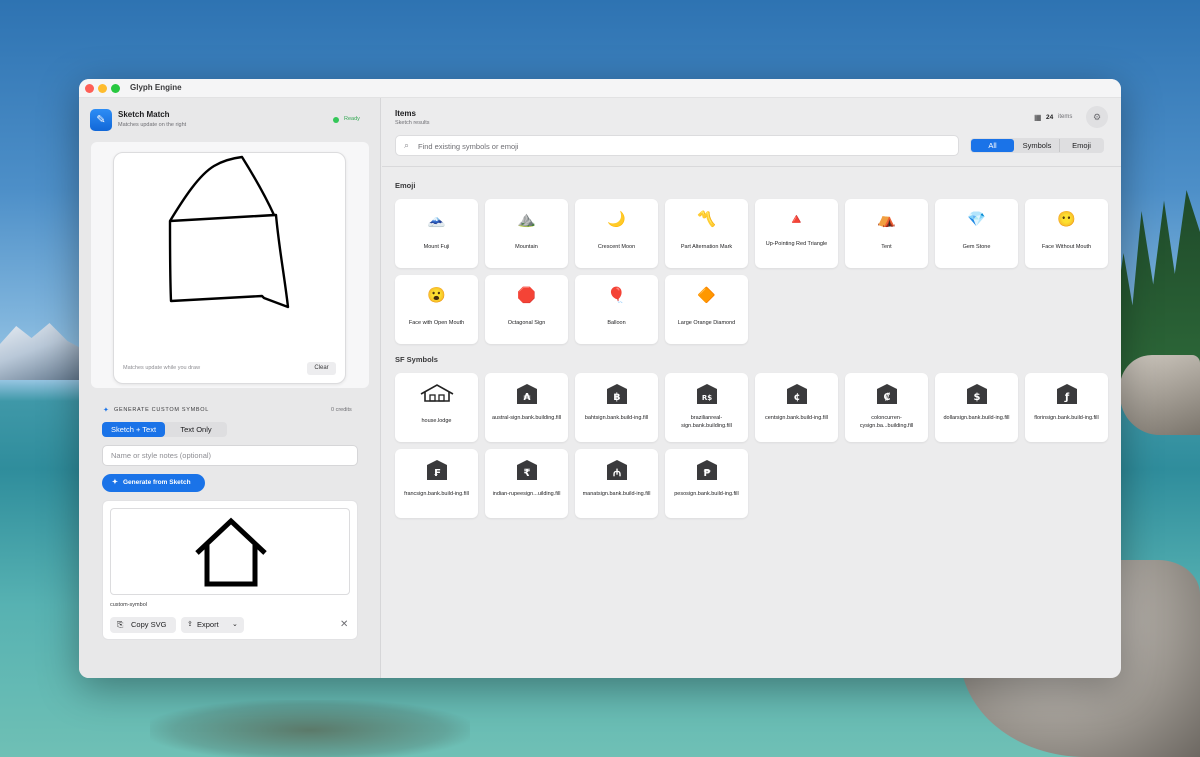 Image resolution: width=1200 pixels, height=757 pixels. I want to click on filter-all: All, so click(992, 145).